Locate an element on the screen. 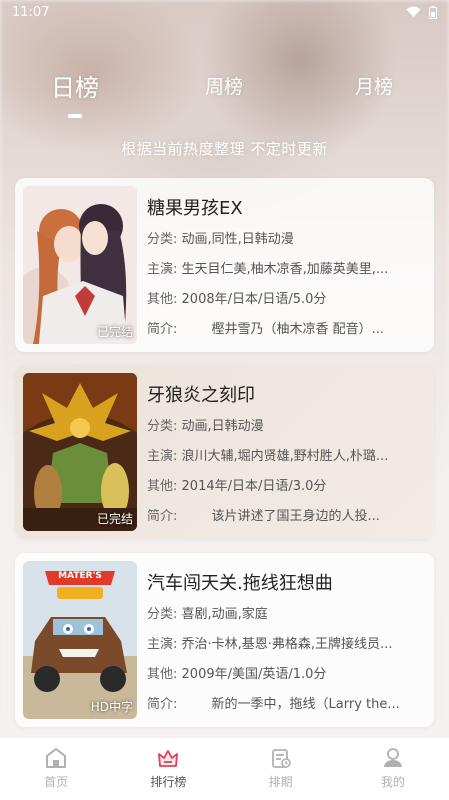 The image size is (449, 800). nav-profile-label: 我的 is located at coordinates (392, 782).